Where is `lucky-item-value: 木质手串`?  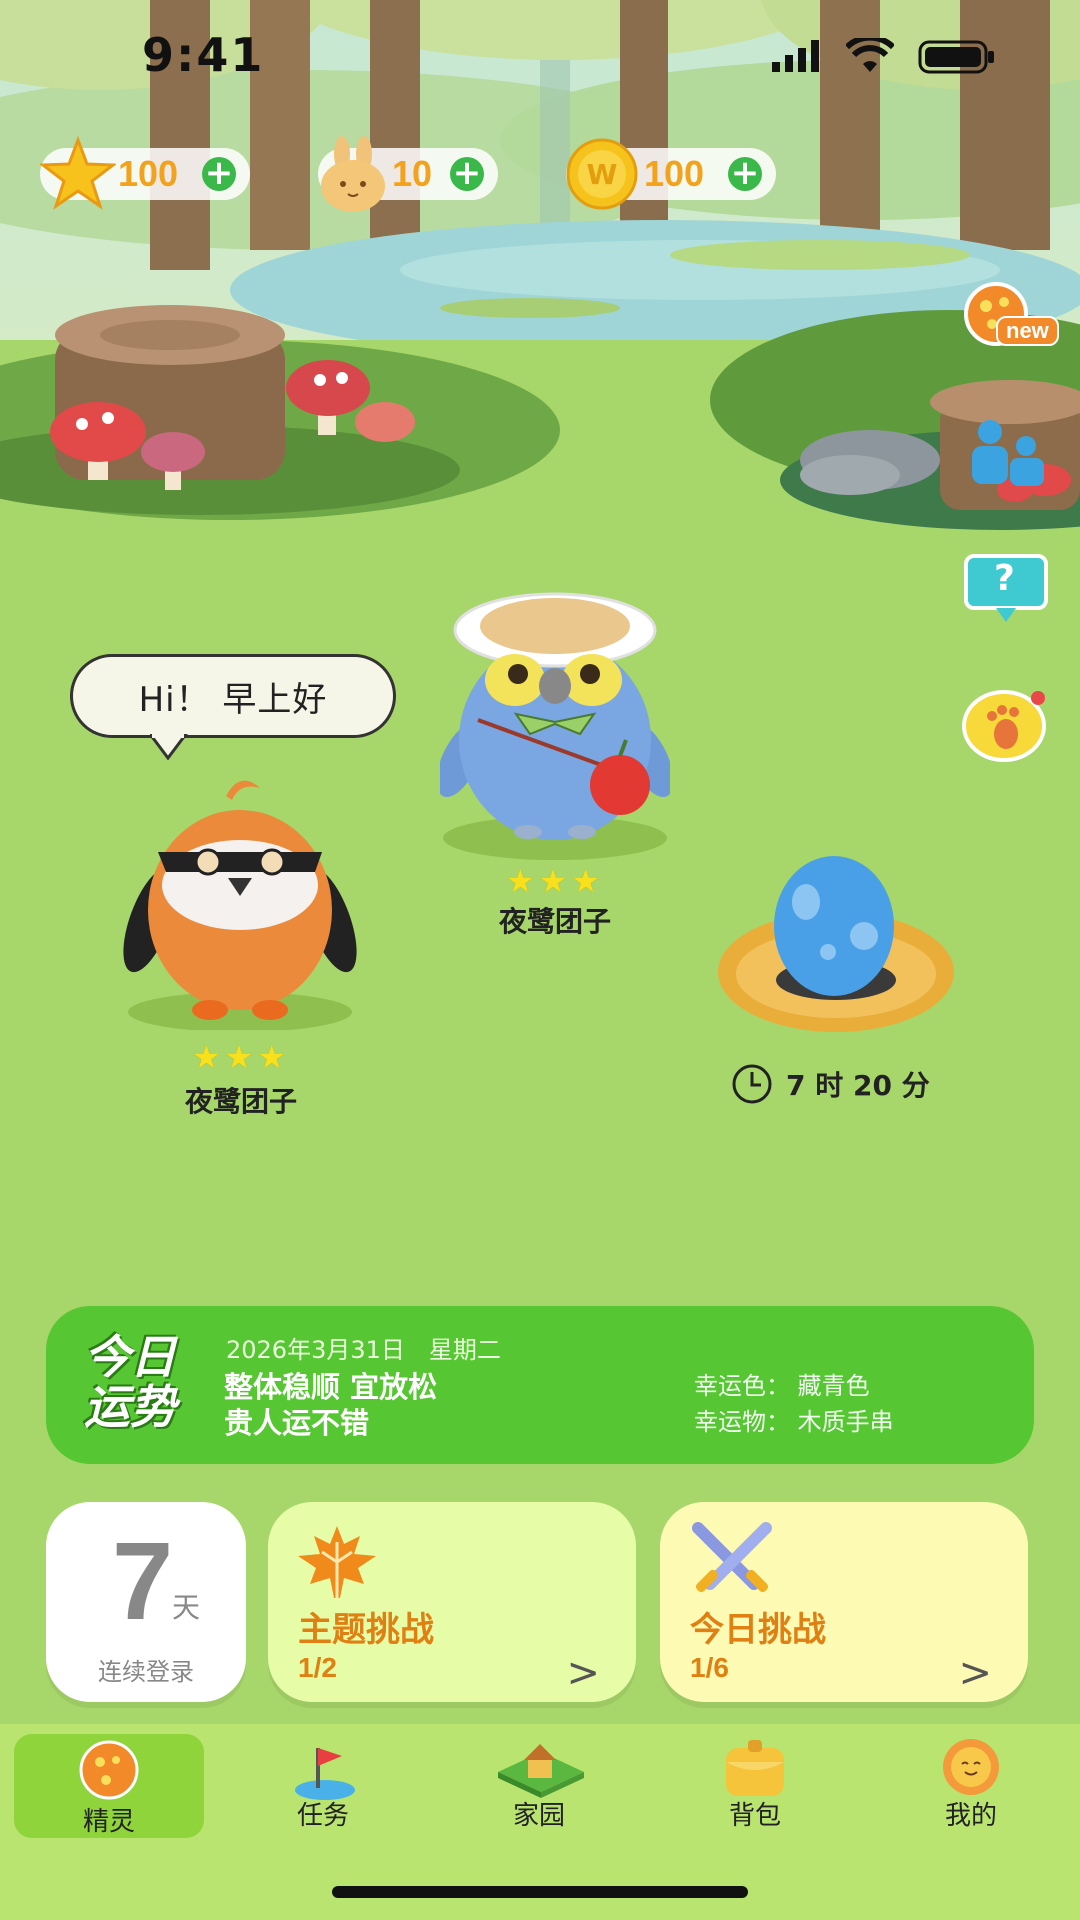
lucky-item-value: 木质手串 is located at coordinates (845, 1422).